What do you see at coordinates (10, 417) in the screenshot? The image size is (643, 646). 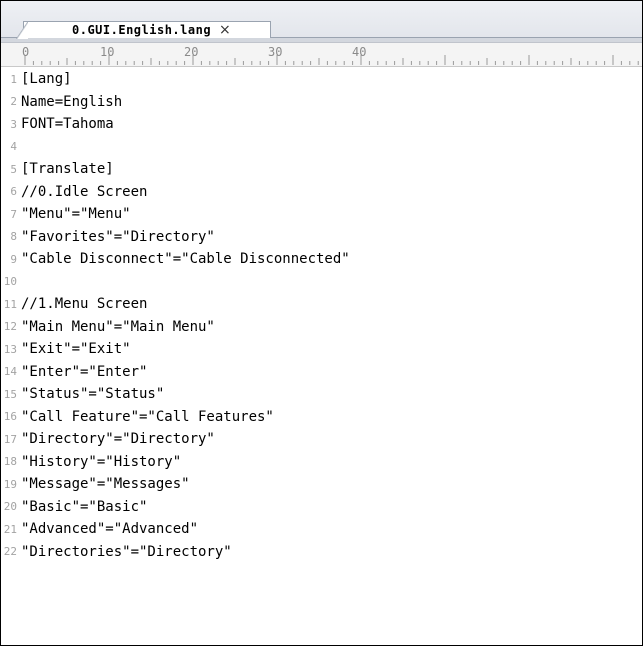 I see `line-number: 16` at bounding box center [10, 417].